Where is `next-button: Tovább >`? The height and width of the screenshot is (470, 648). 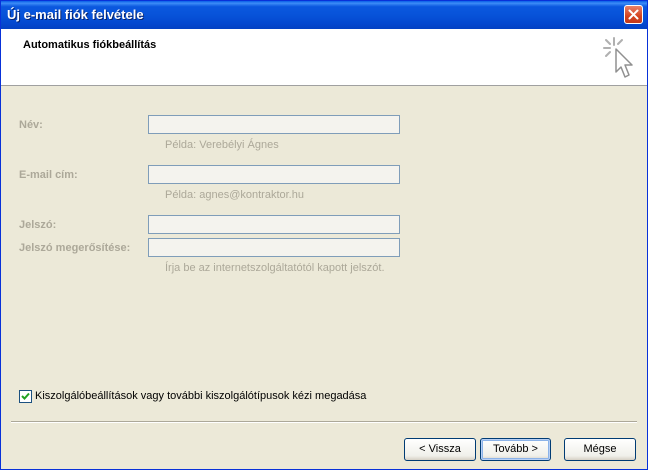 next-button: Tovább > is located at coordinates (515, 449).